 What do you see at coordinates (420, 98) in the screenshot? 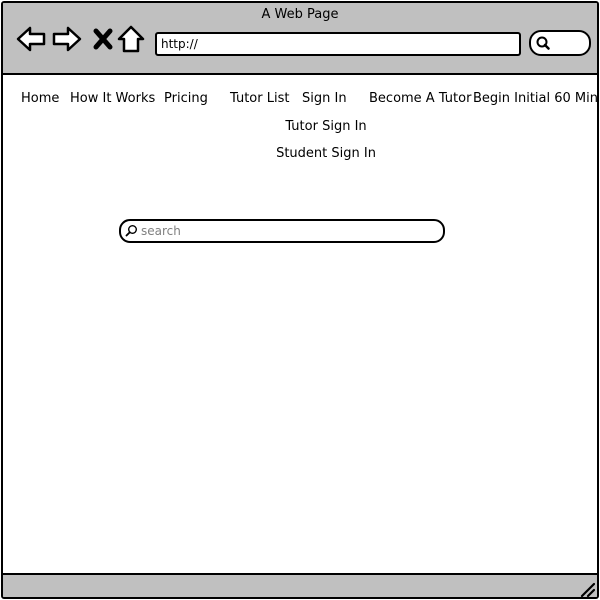
I see `nav-become-a-tutor: Become A Tutor` at bounding box center [420, 98].